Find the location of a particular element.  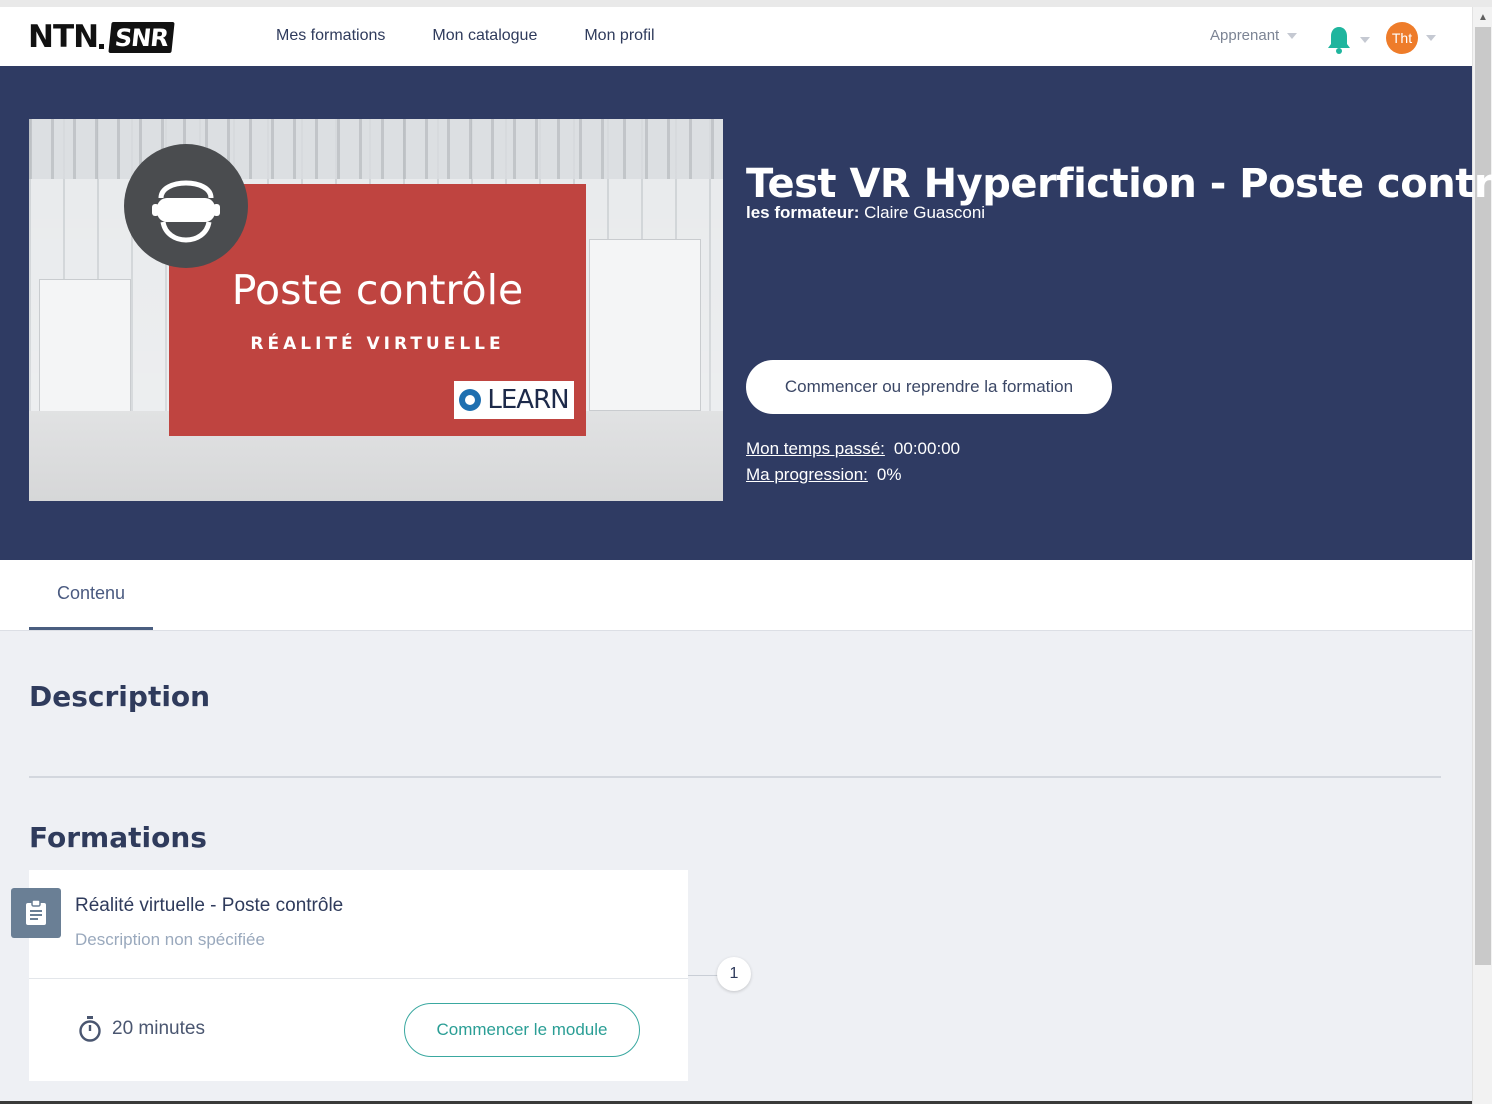

role-label: Apprenant is located at coordinates (1245, 35).